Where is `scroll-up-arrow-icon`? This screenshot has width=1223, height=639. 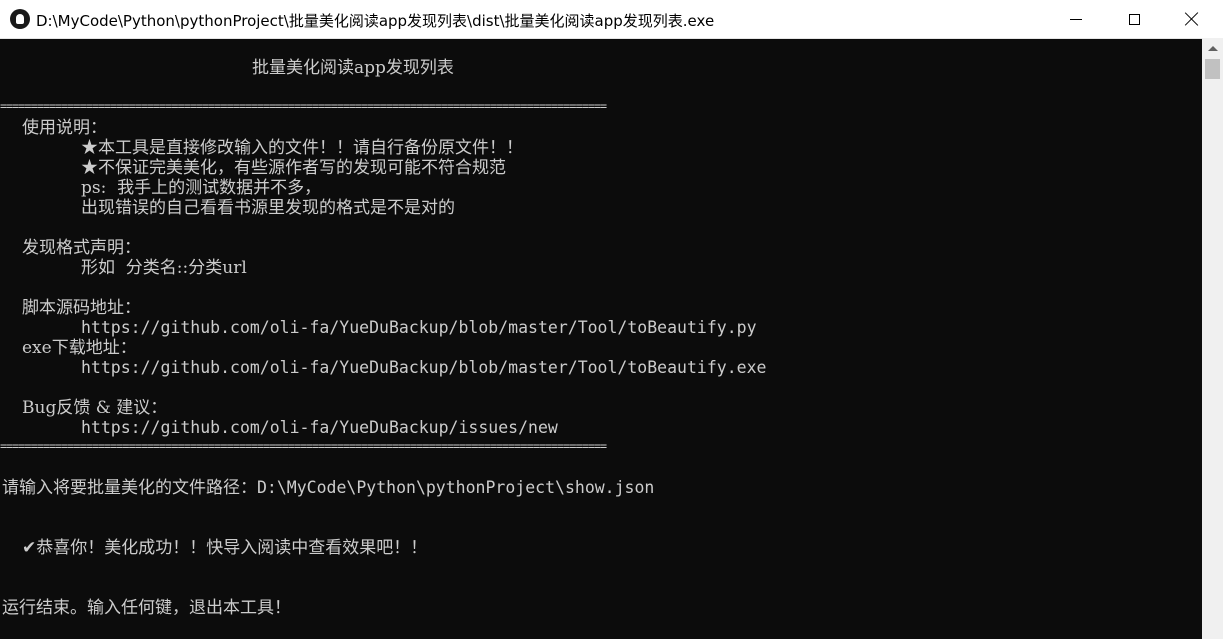 scroll-up-arrow-icon is located at coordinates (1212, 48).